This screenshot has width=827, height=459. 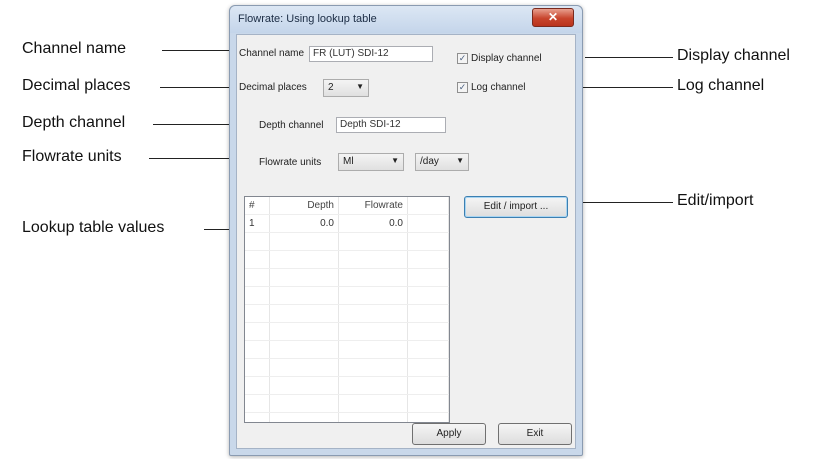 I want to click on log-channel-checkbox: ✓, so click(x=462, y=87).